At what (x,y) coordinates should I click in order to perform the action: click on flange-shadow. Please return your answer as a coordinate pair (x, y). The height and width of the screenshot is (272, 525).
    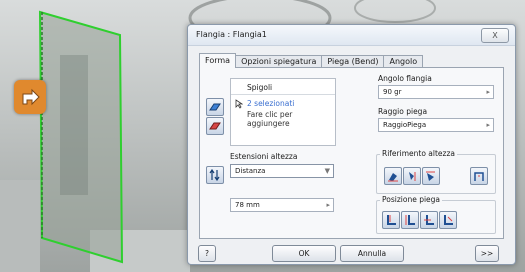
    Looking at the image, I should click on (74, 125).